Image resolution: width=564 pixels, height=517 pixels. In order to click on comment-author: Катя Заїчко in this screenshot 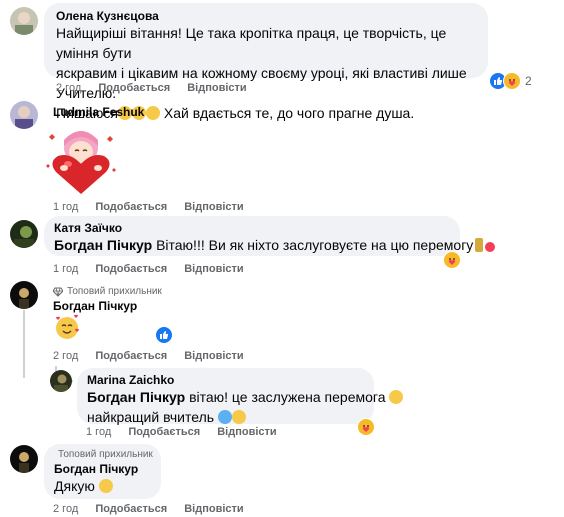, I will do `click(252, 228)`.